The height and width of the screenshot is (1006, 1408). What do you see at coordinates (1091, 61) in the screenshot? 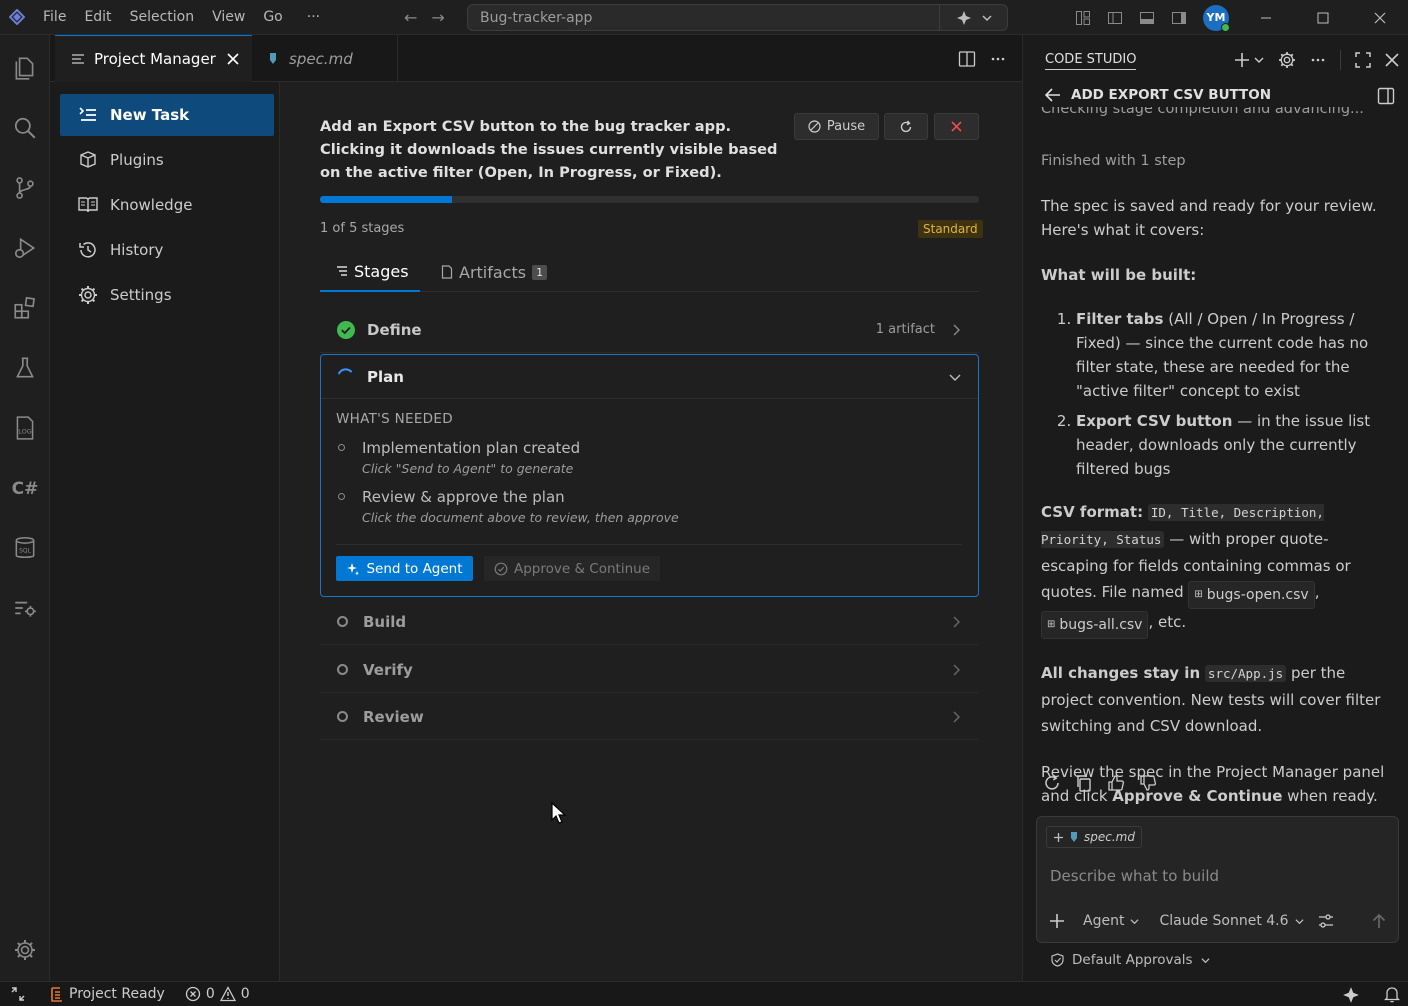
I see `chat-panel-title: CODE STUDIO` at bounding box center [1091, 61].